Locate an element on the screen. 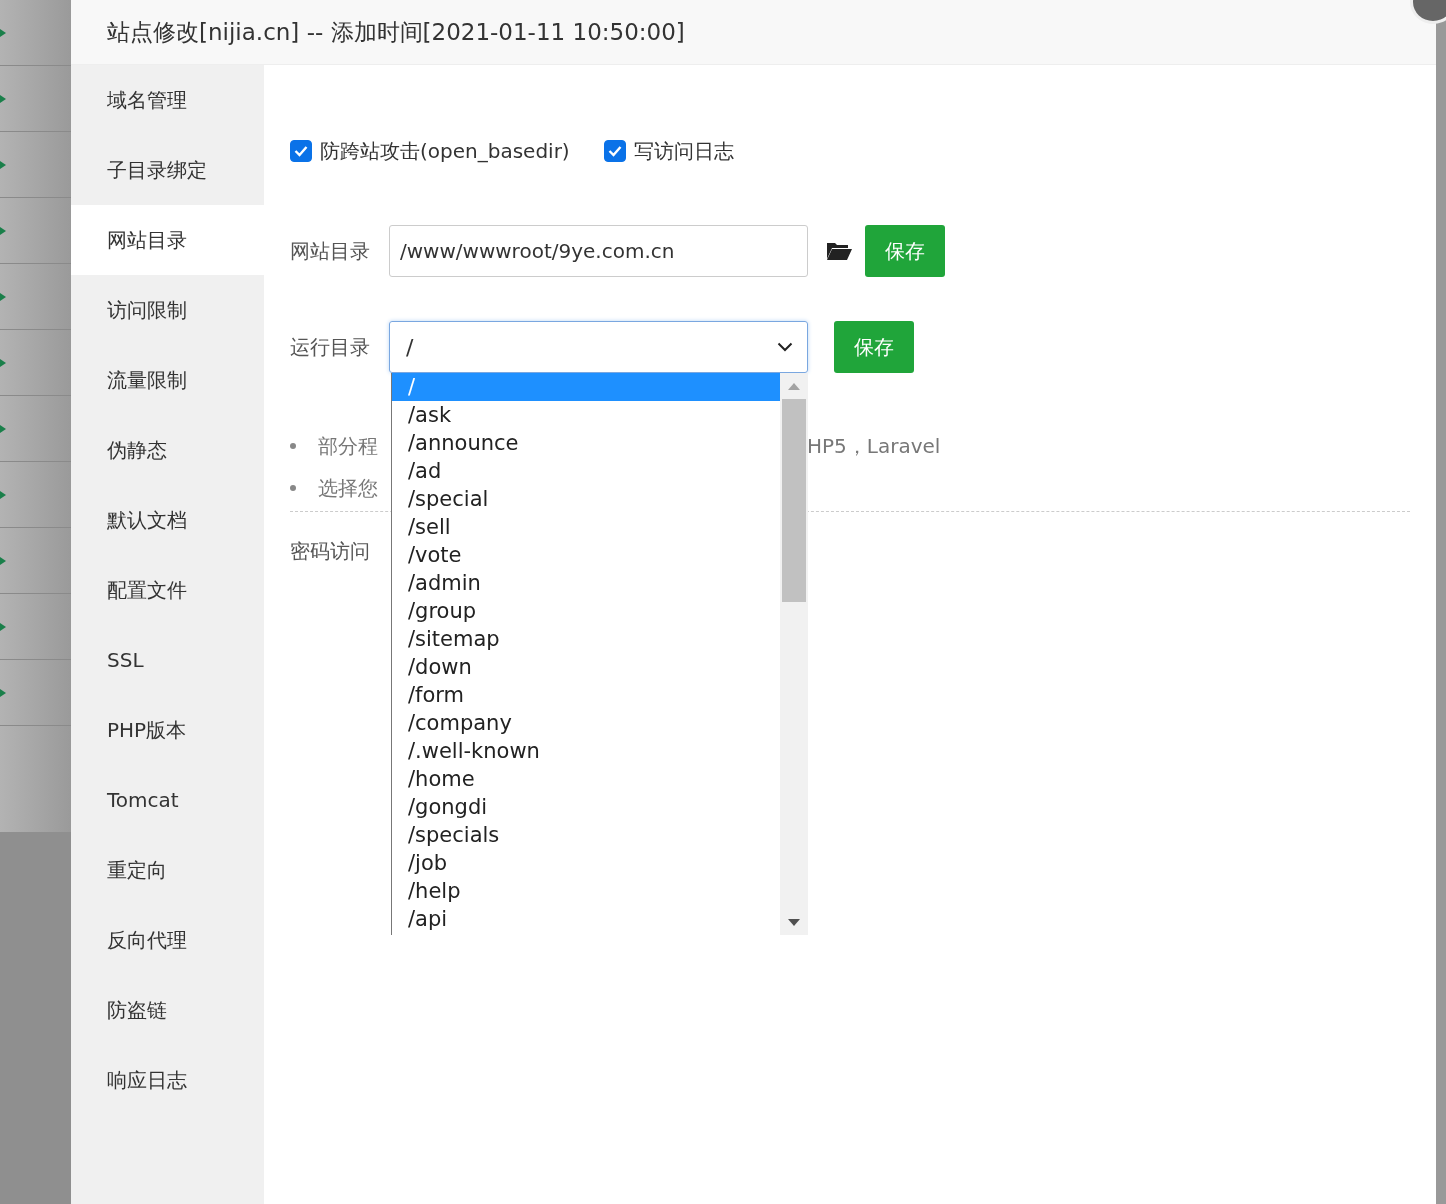 The width and height of the screenshot is (1446, 1204). dropdown-option: /sell is located at coordinates (586, 527).